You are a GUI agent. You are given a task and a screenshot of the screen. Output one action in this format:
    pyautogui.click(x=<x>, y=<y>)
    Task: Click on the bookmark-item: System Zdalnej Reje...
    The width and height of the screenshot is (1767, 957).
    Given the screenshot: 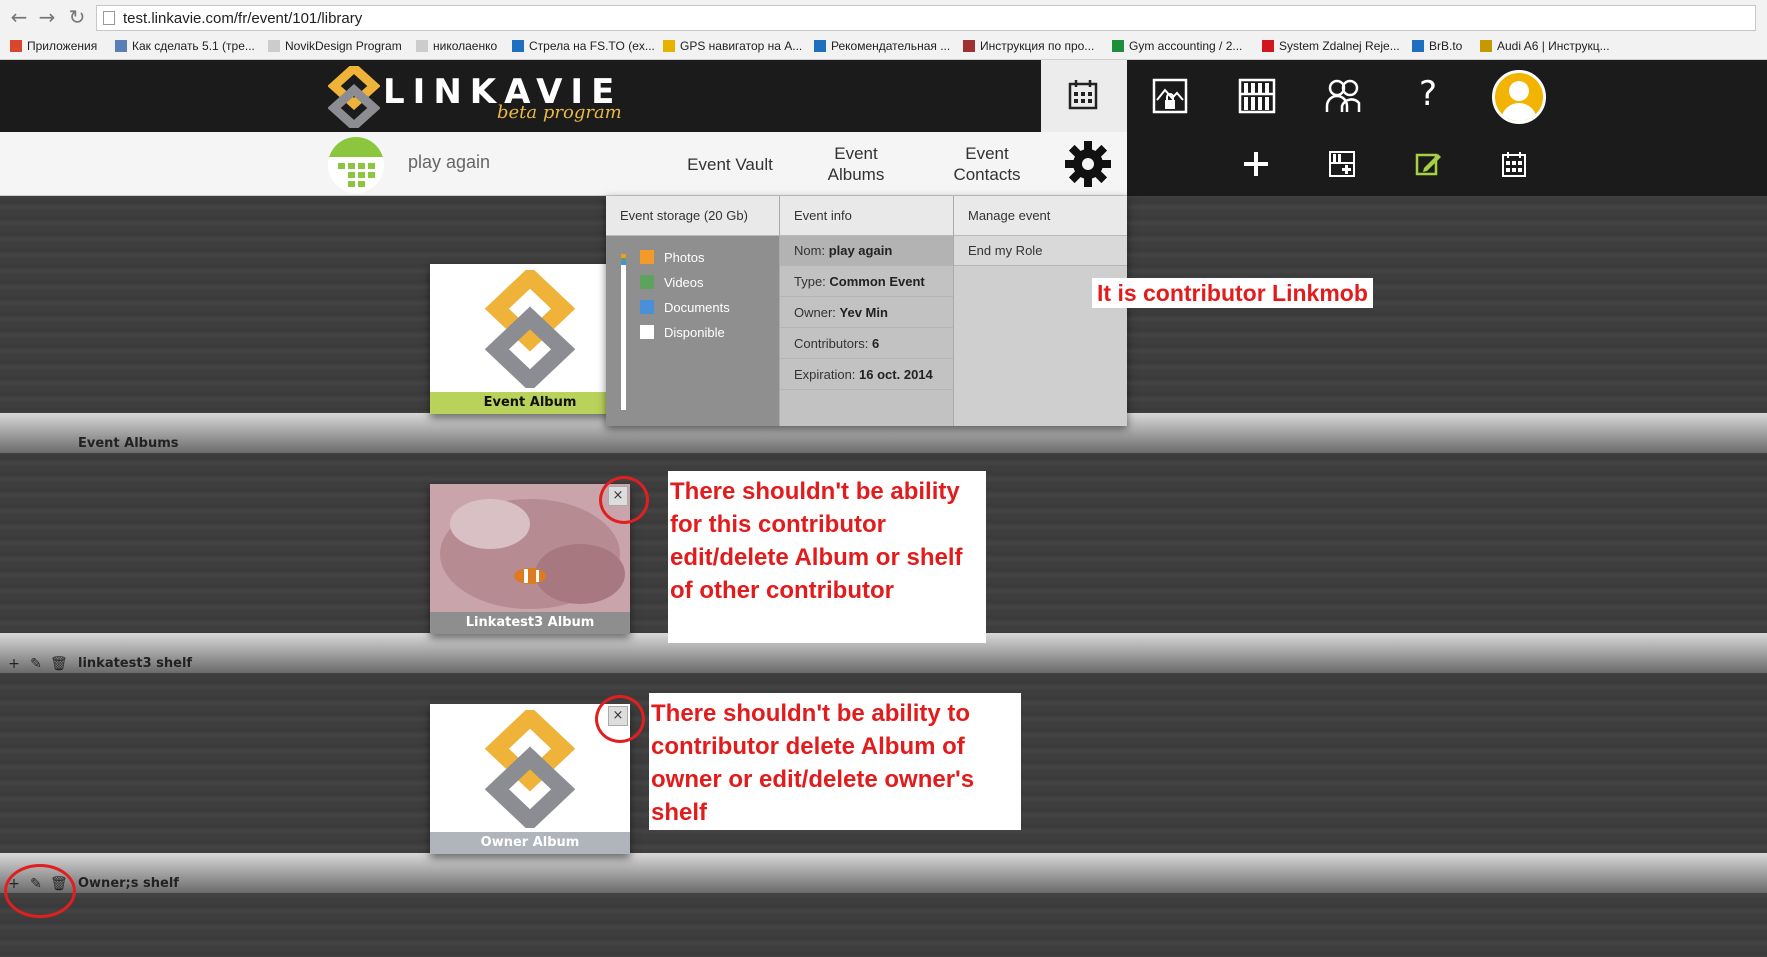 What is the action you would take?
    pyautogui.click(x=1331, y=46)
    